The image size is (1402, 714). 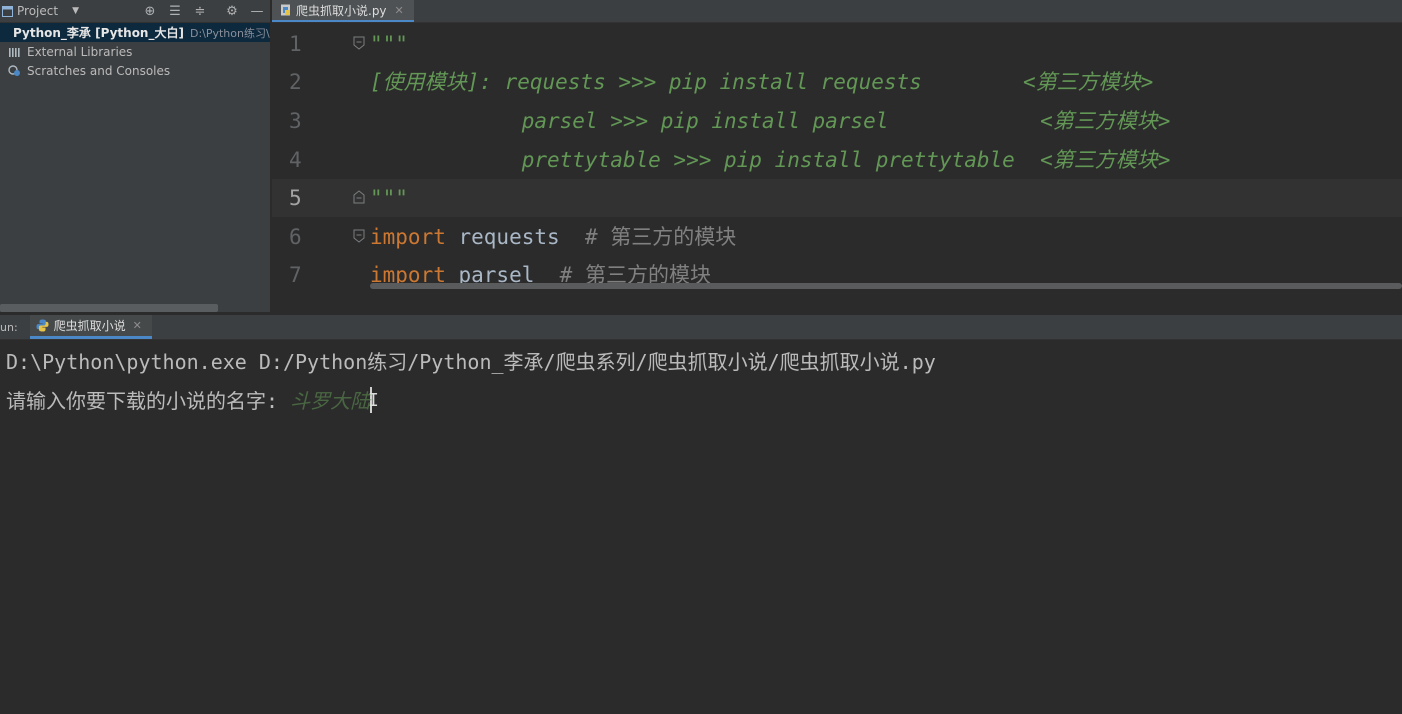 I want to click on keyword-import: import, so click(x=408, y=237).